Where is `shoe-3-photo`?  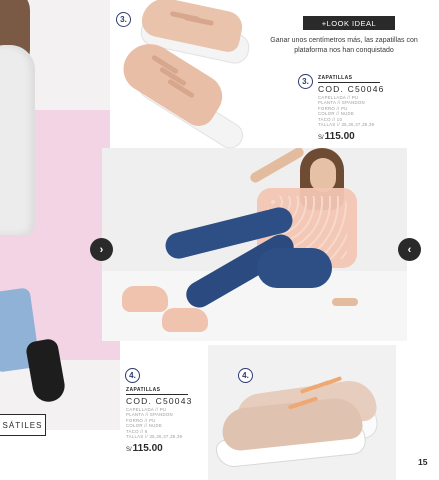 shoe-3-photo is located at coordinates (187, 75).